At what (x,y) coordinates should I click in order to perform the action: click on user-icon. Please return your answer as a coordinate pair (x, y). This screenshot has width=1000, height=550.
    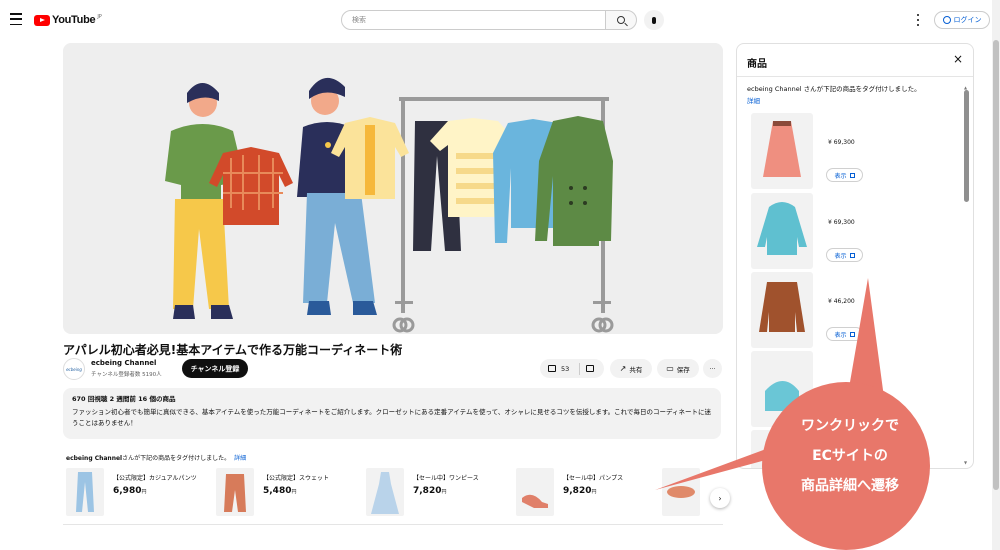
    Looking at the image, I should click on (946, 20).